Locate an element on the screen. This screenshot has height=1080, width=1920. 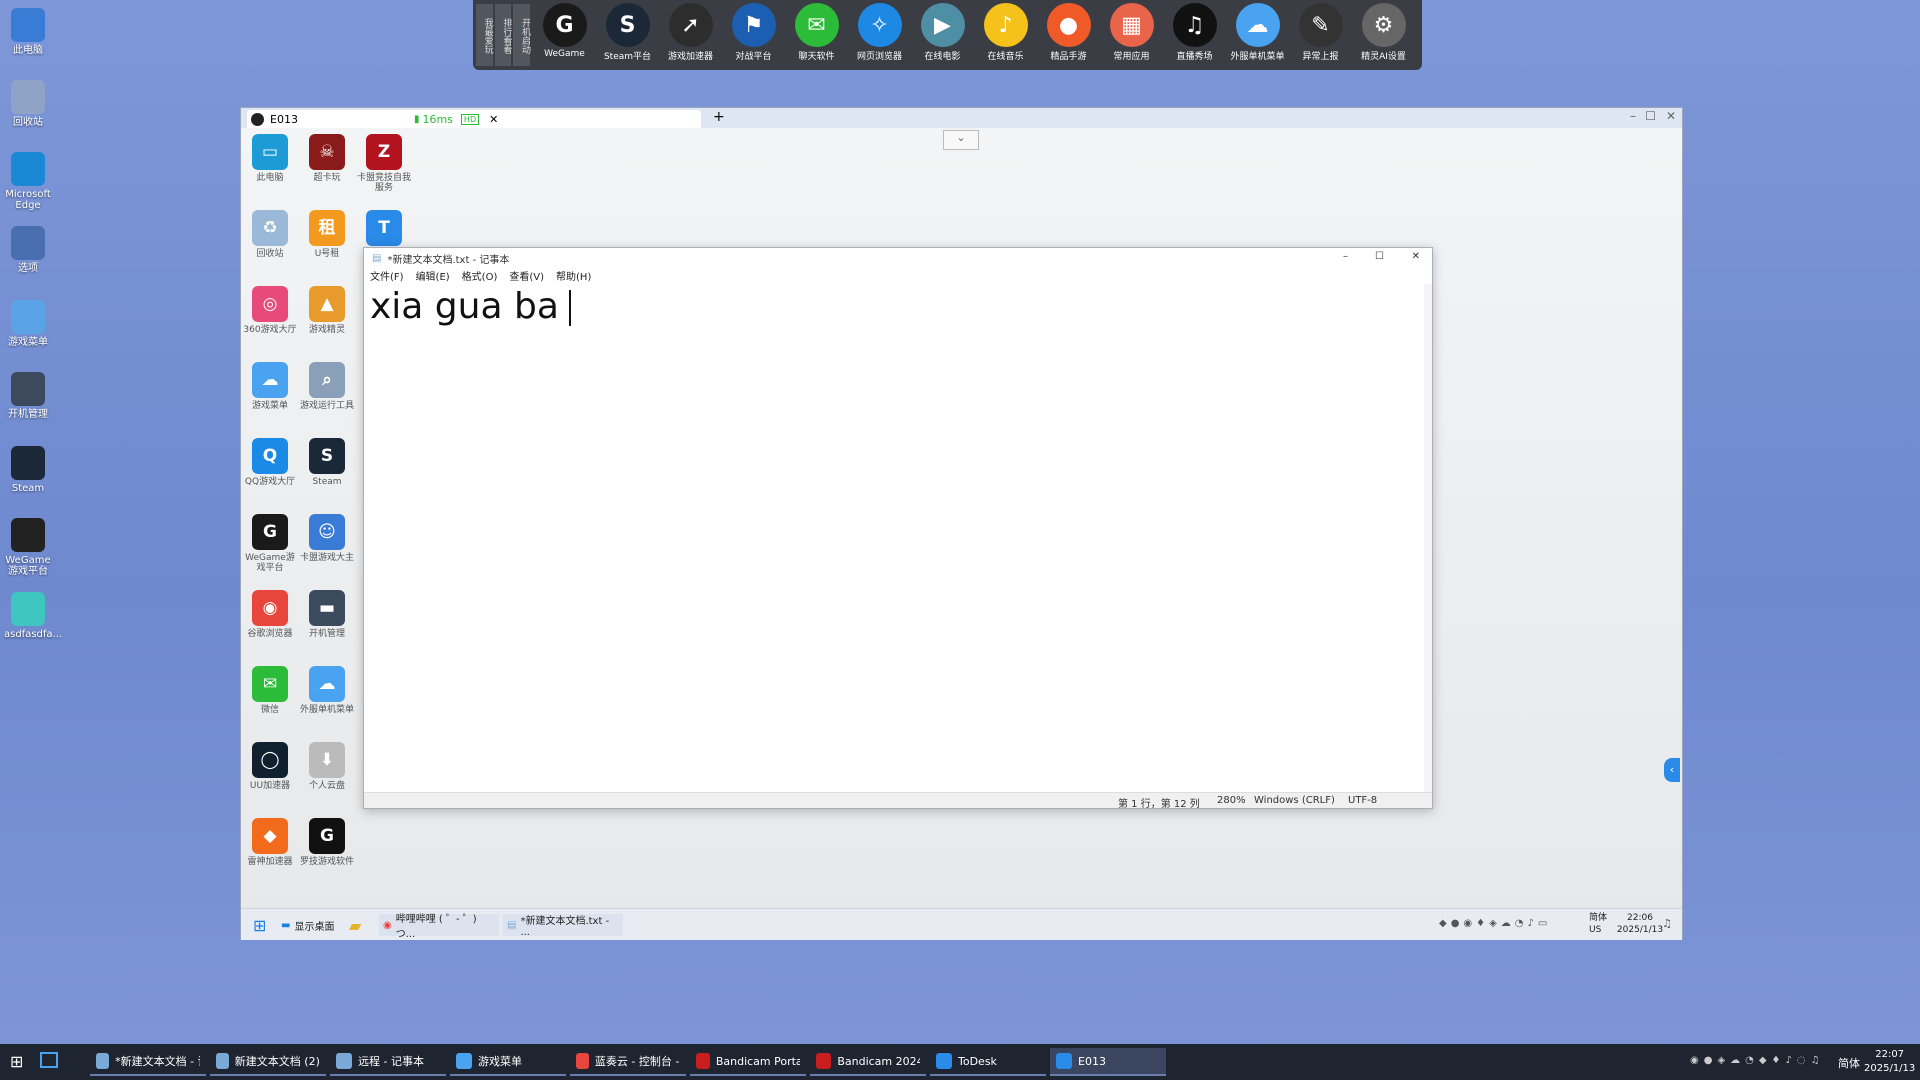
tab-remote: E013 ▮ 16ms HD ✕ is located at coordinates (474, 119).